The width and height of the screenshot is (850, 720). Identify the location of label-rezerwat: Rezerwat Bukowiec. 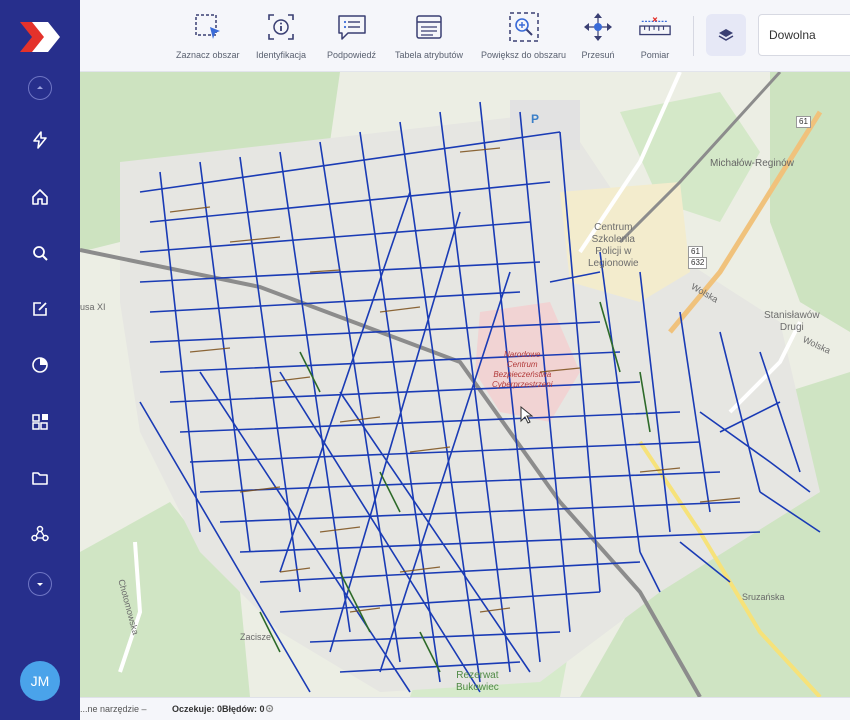
(477, 682).